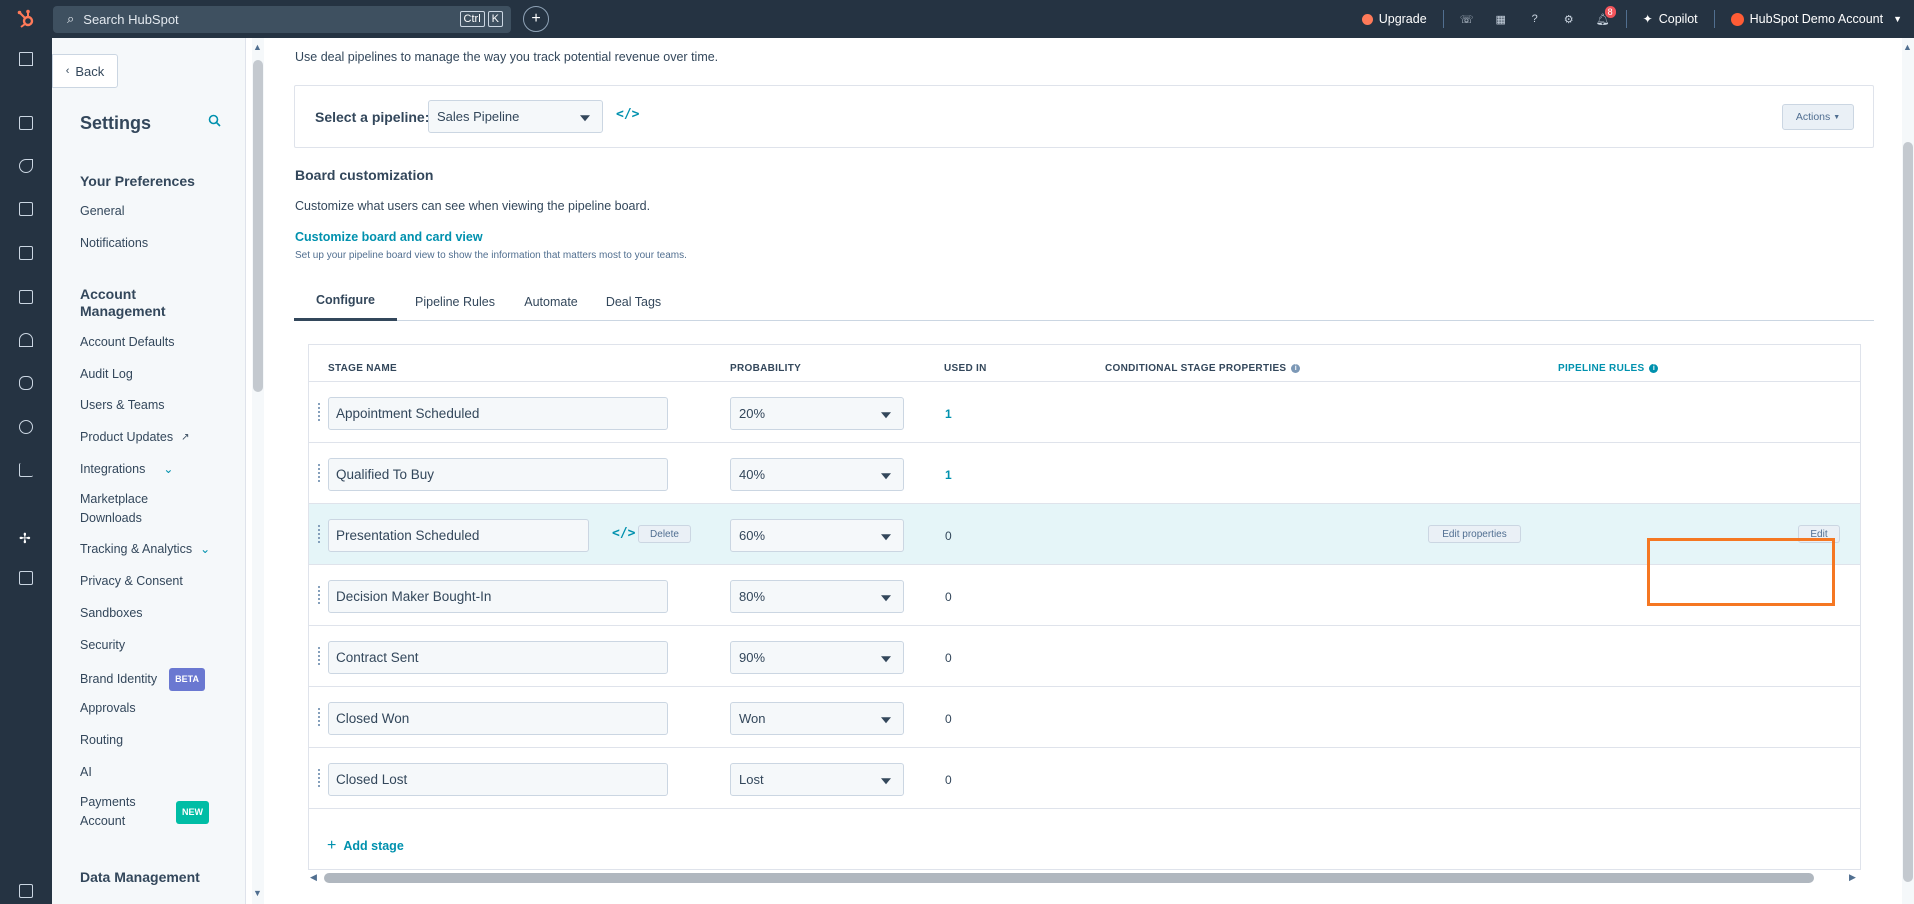 Image resolution: width=1914 pixels, height=904 pixels. I want to click on gear-icon: ⚙, so click(1568, 19).